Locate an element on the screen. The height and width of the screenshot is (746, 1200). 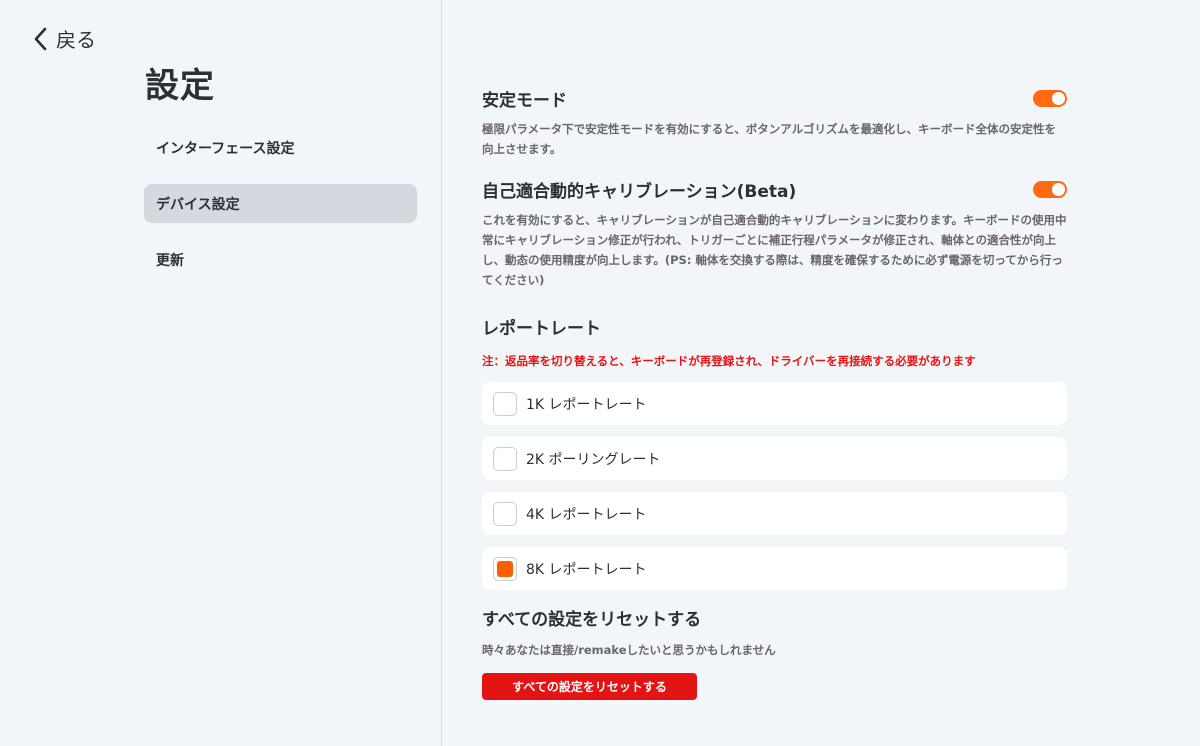
sidebar-nav: インターフェース設定 デバイス設定 更新 is located at coordinates (280, 212).